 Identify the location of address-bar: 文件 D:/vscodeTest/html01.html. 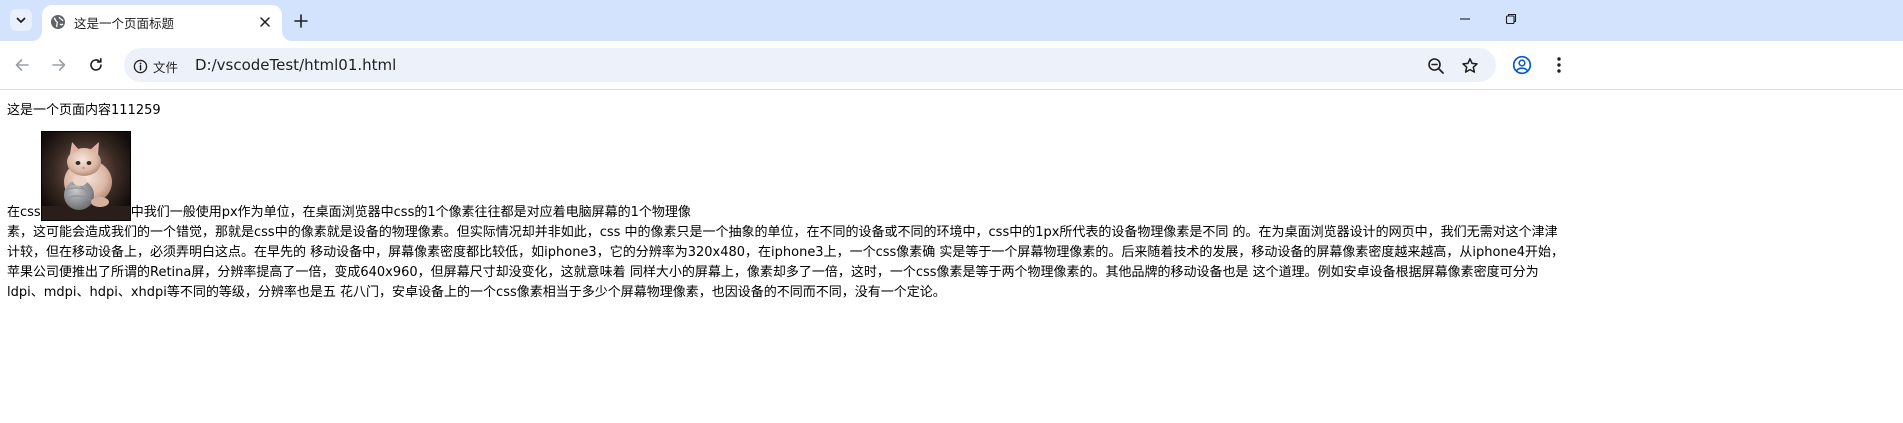
(810, 65).